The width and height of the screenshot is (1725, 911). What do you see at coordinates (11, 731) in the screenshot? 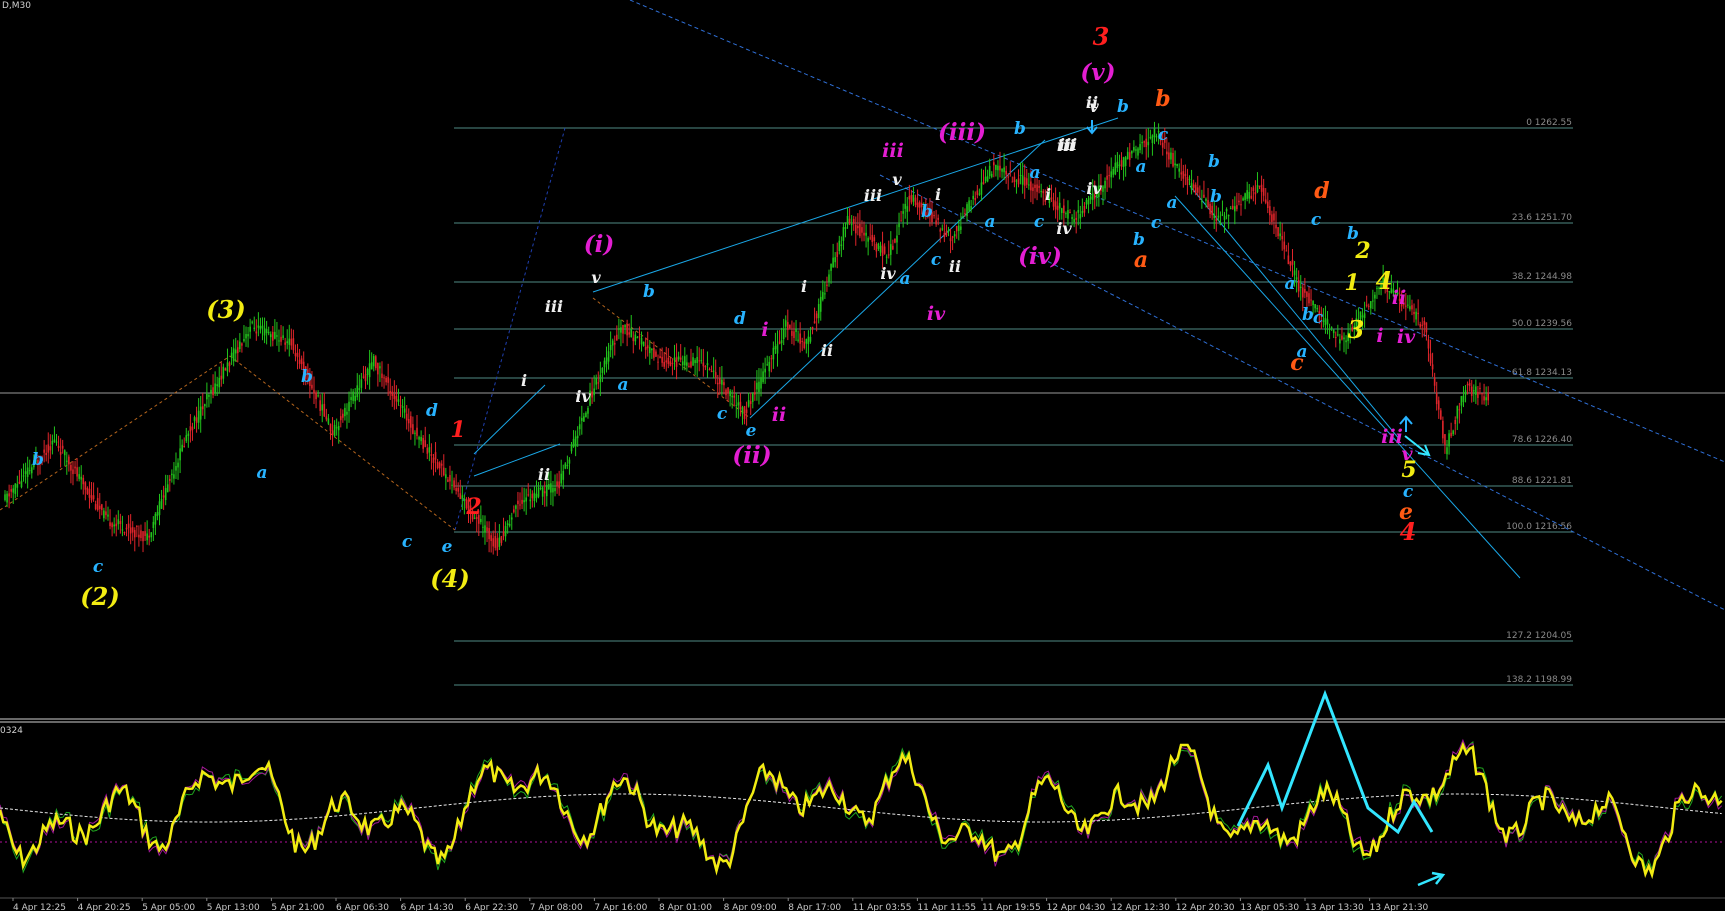
I see `indicator-label: 0324` at bounding box center [11, 731].